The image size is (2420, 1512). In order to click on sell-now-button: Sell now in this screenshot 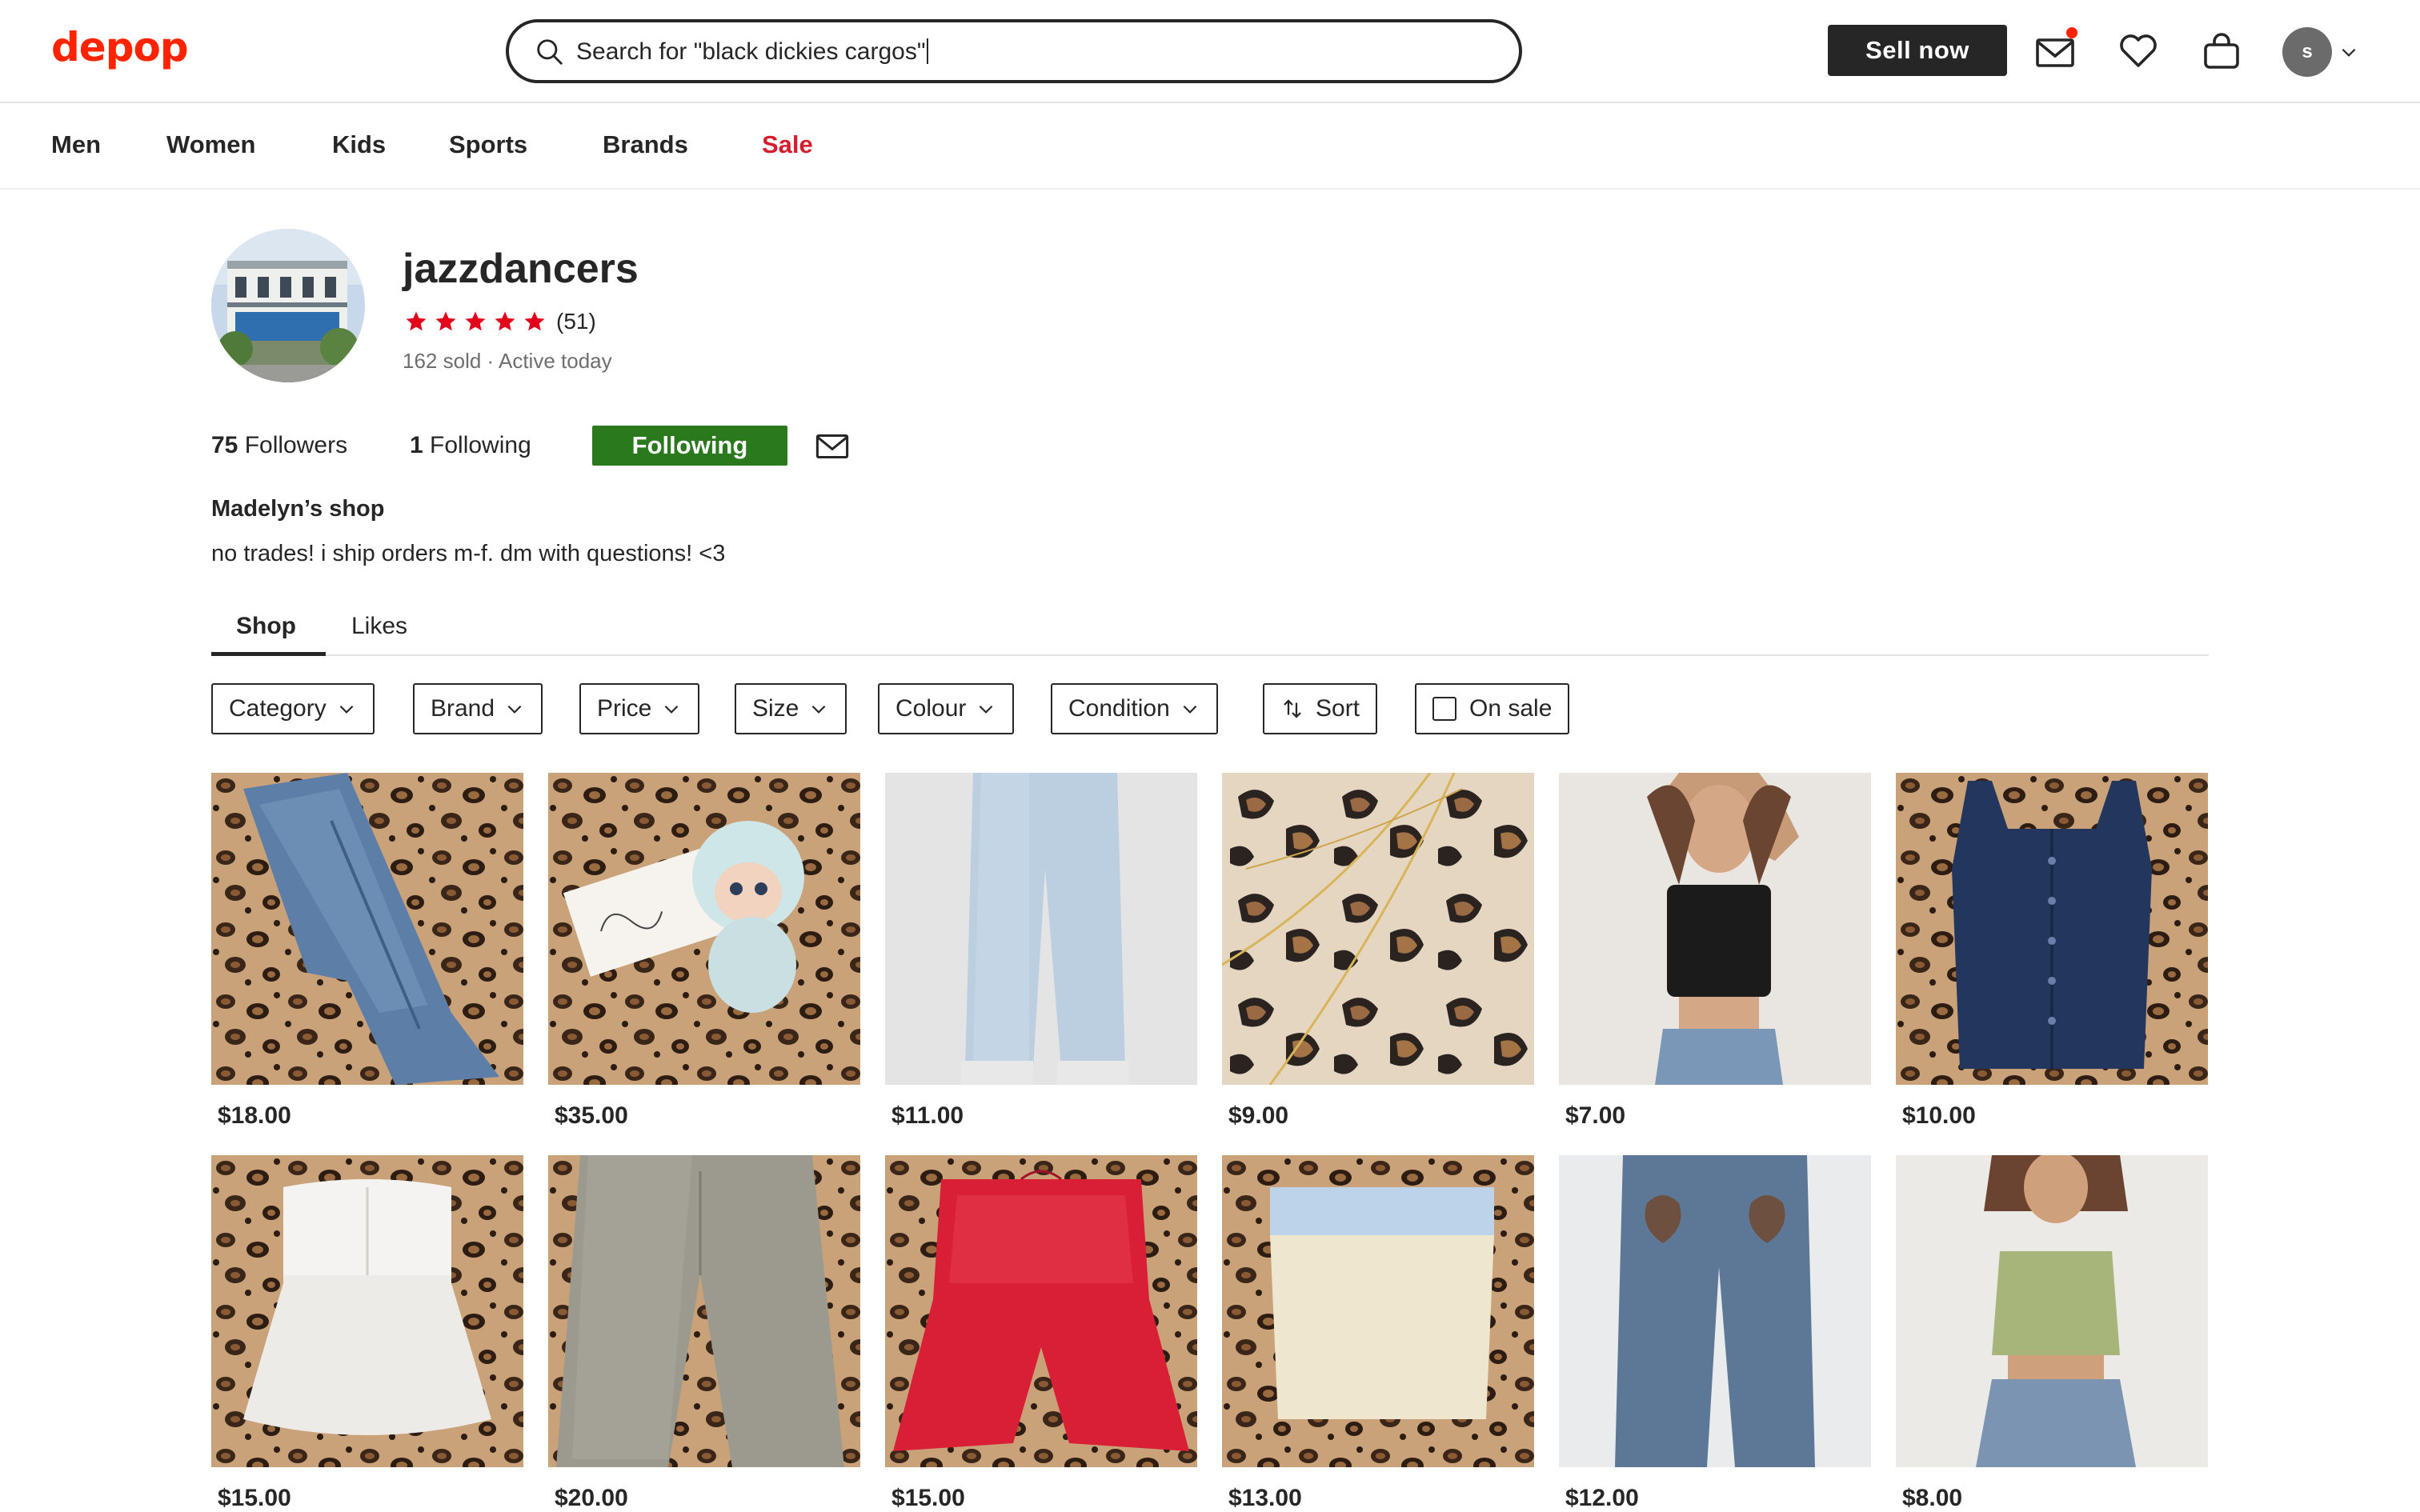, I will do `click(1917, 50)`.